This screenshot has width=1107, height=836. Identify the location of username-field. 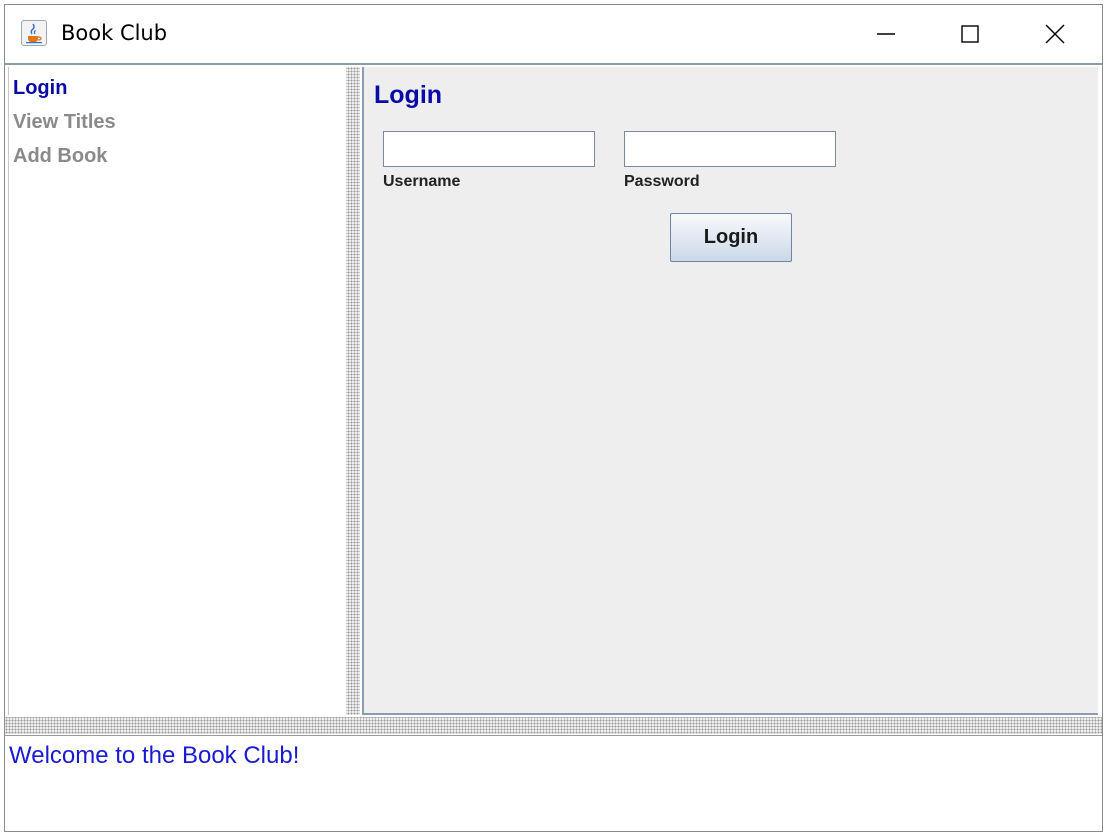
(489, 149).